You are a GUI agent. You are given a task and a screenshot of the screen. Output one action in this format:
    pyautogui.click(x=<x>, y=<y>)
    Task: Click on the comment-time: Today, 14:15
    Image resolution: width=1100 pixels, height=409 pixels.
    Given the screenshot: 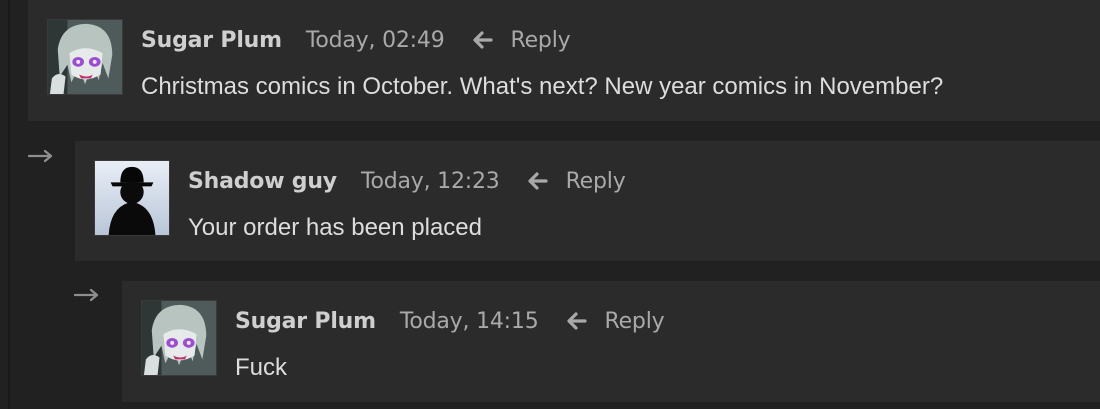 What is the action you would take?
    pyautogui.click(x=469, y=321)
    